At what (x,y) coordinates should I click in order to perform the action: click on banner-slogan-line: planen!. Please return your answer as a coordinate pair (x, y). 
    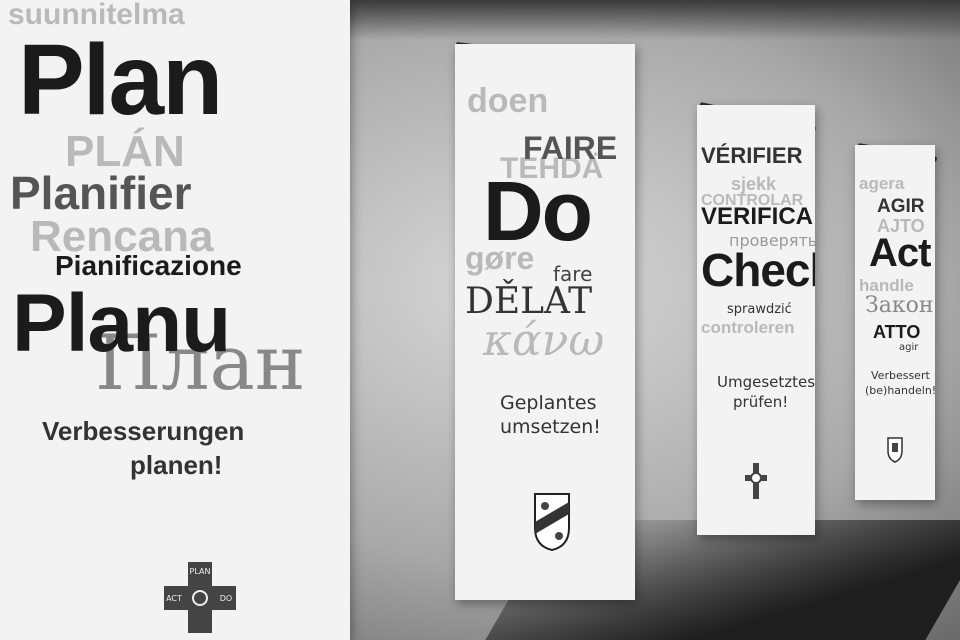
    Looking at the image, I should click on (176, 465).